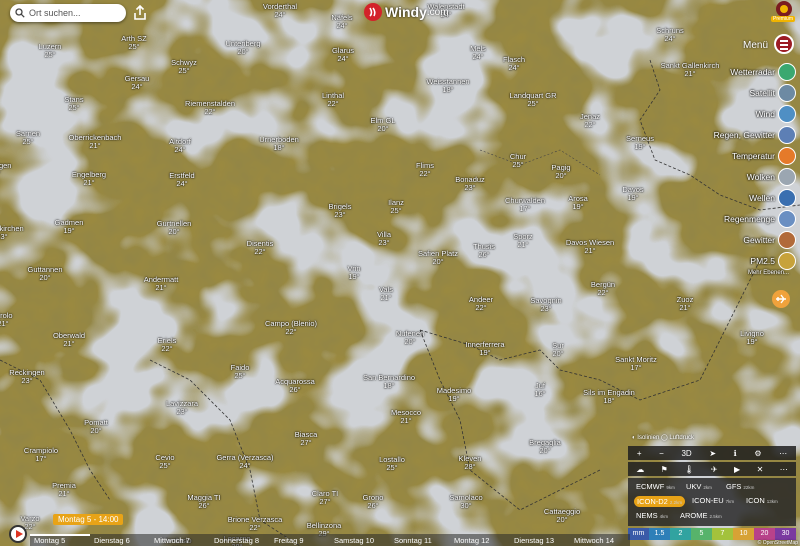 The image size is (800, 546). What do you see at coordinates (755, 135) in the screenshot?
I see `layer-item: Regen, Gewitter` at bounding box center [755, 135].